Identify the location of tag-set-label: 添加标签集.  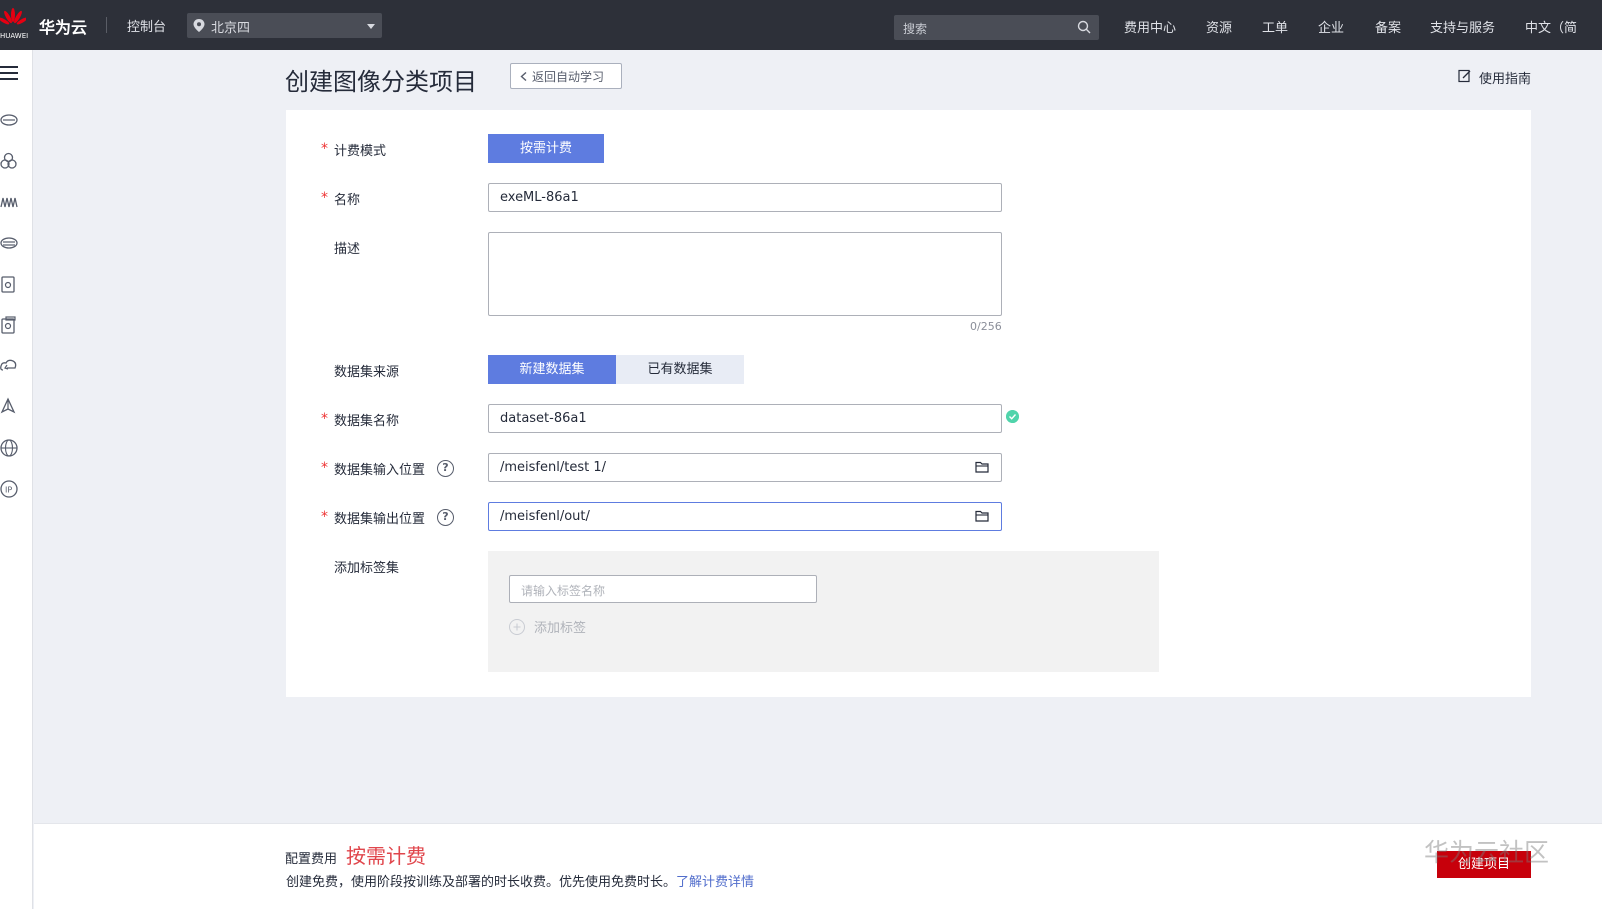
(367, 568).